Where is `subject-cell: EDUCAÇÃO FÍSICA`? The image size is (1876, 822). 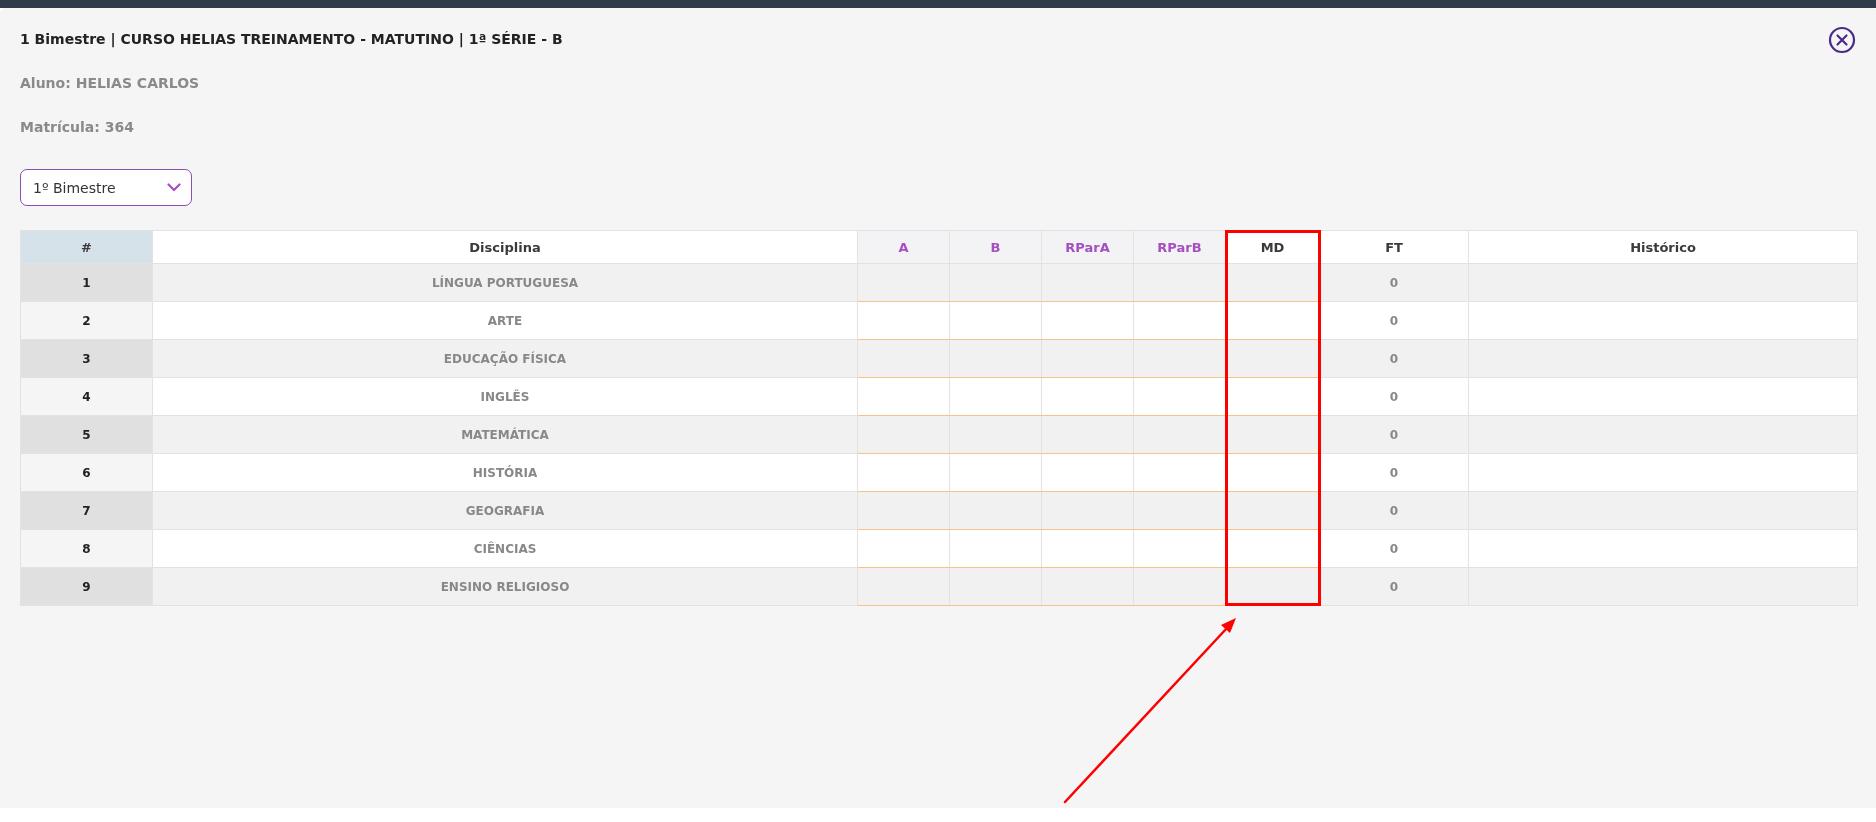 subject-cell: EDUCAÇÃO FÍSICA is located at coordinates (505, 358).